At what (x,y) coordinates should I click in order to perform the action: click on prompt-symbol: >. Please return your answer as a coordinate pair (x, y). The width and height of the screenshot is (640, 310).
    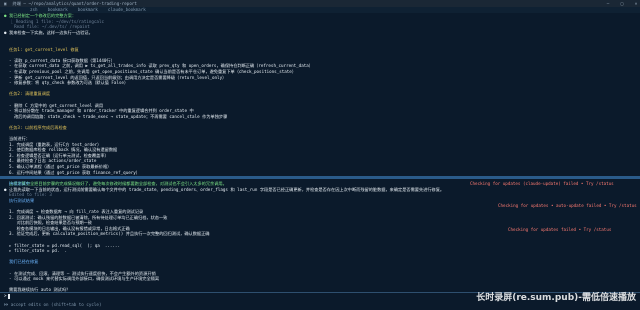
    Looking at the image, I should click on (5, 296).